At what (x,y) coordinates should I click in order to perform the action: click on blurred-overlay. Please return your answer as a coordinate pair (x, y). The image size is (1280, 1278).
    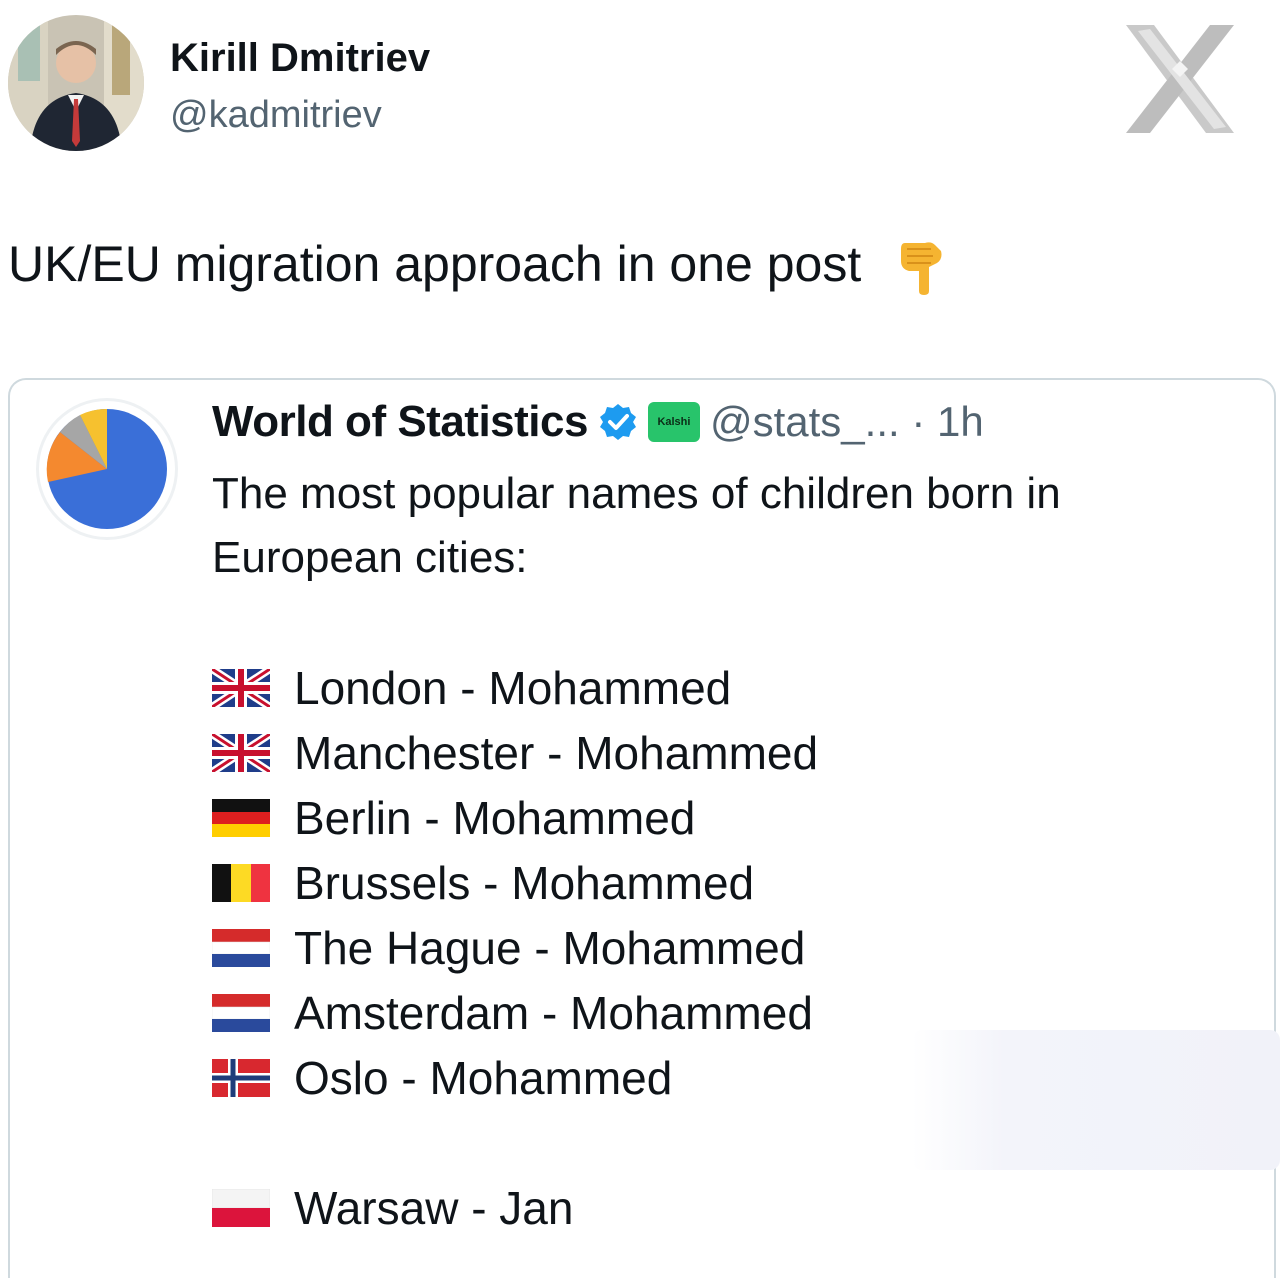
    Looking at the image, I should click on (1096, 1100).